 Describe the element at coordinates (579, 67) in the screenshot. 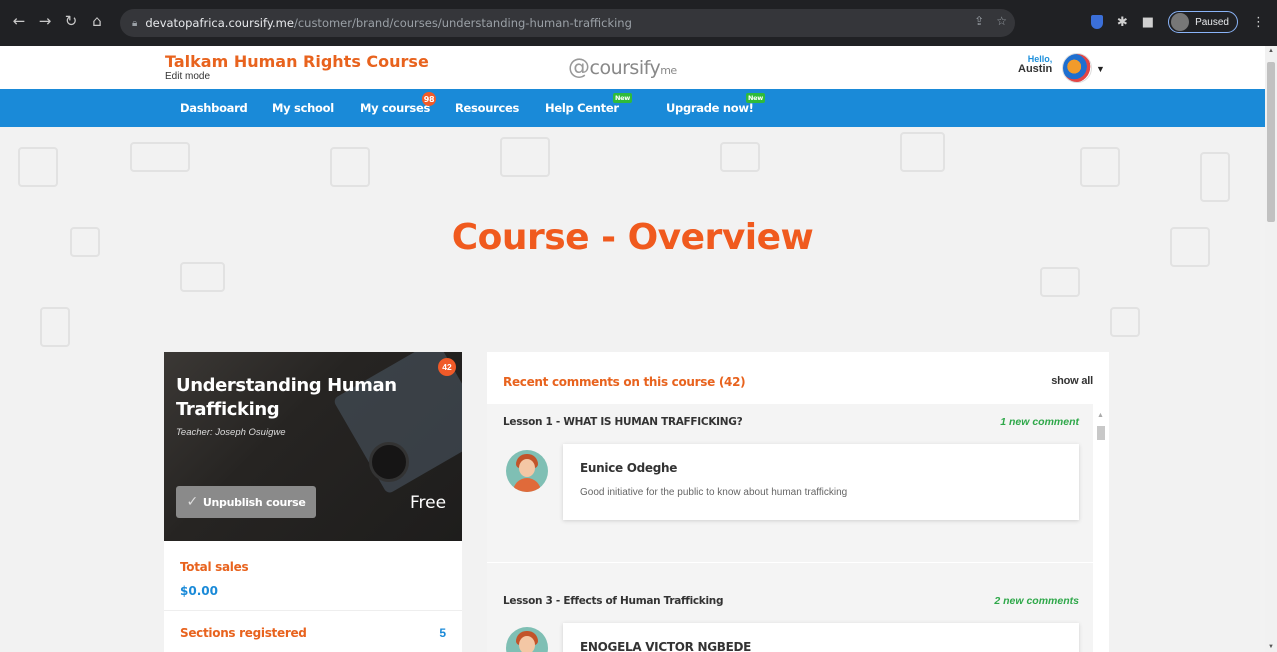

I see `logo-mark-icon: @` at that location.